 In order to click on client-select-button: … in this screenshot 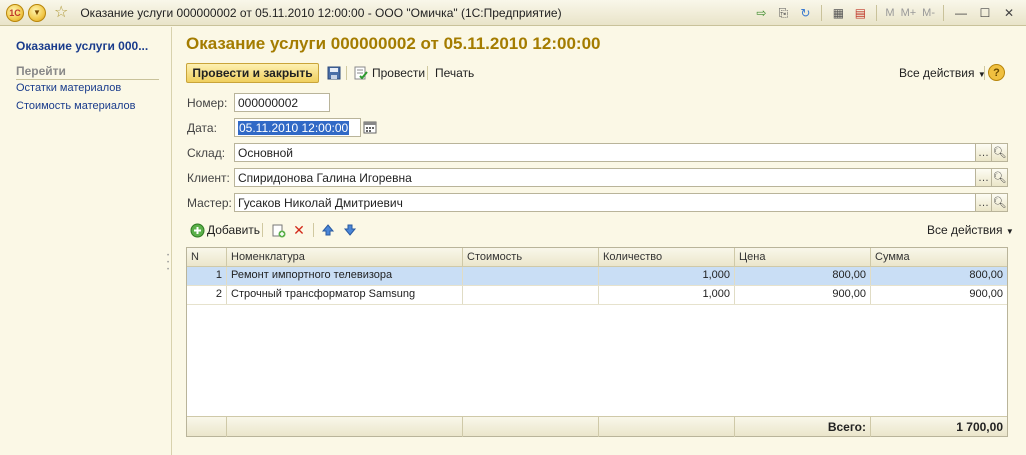, I will do `click(983, 177)`.